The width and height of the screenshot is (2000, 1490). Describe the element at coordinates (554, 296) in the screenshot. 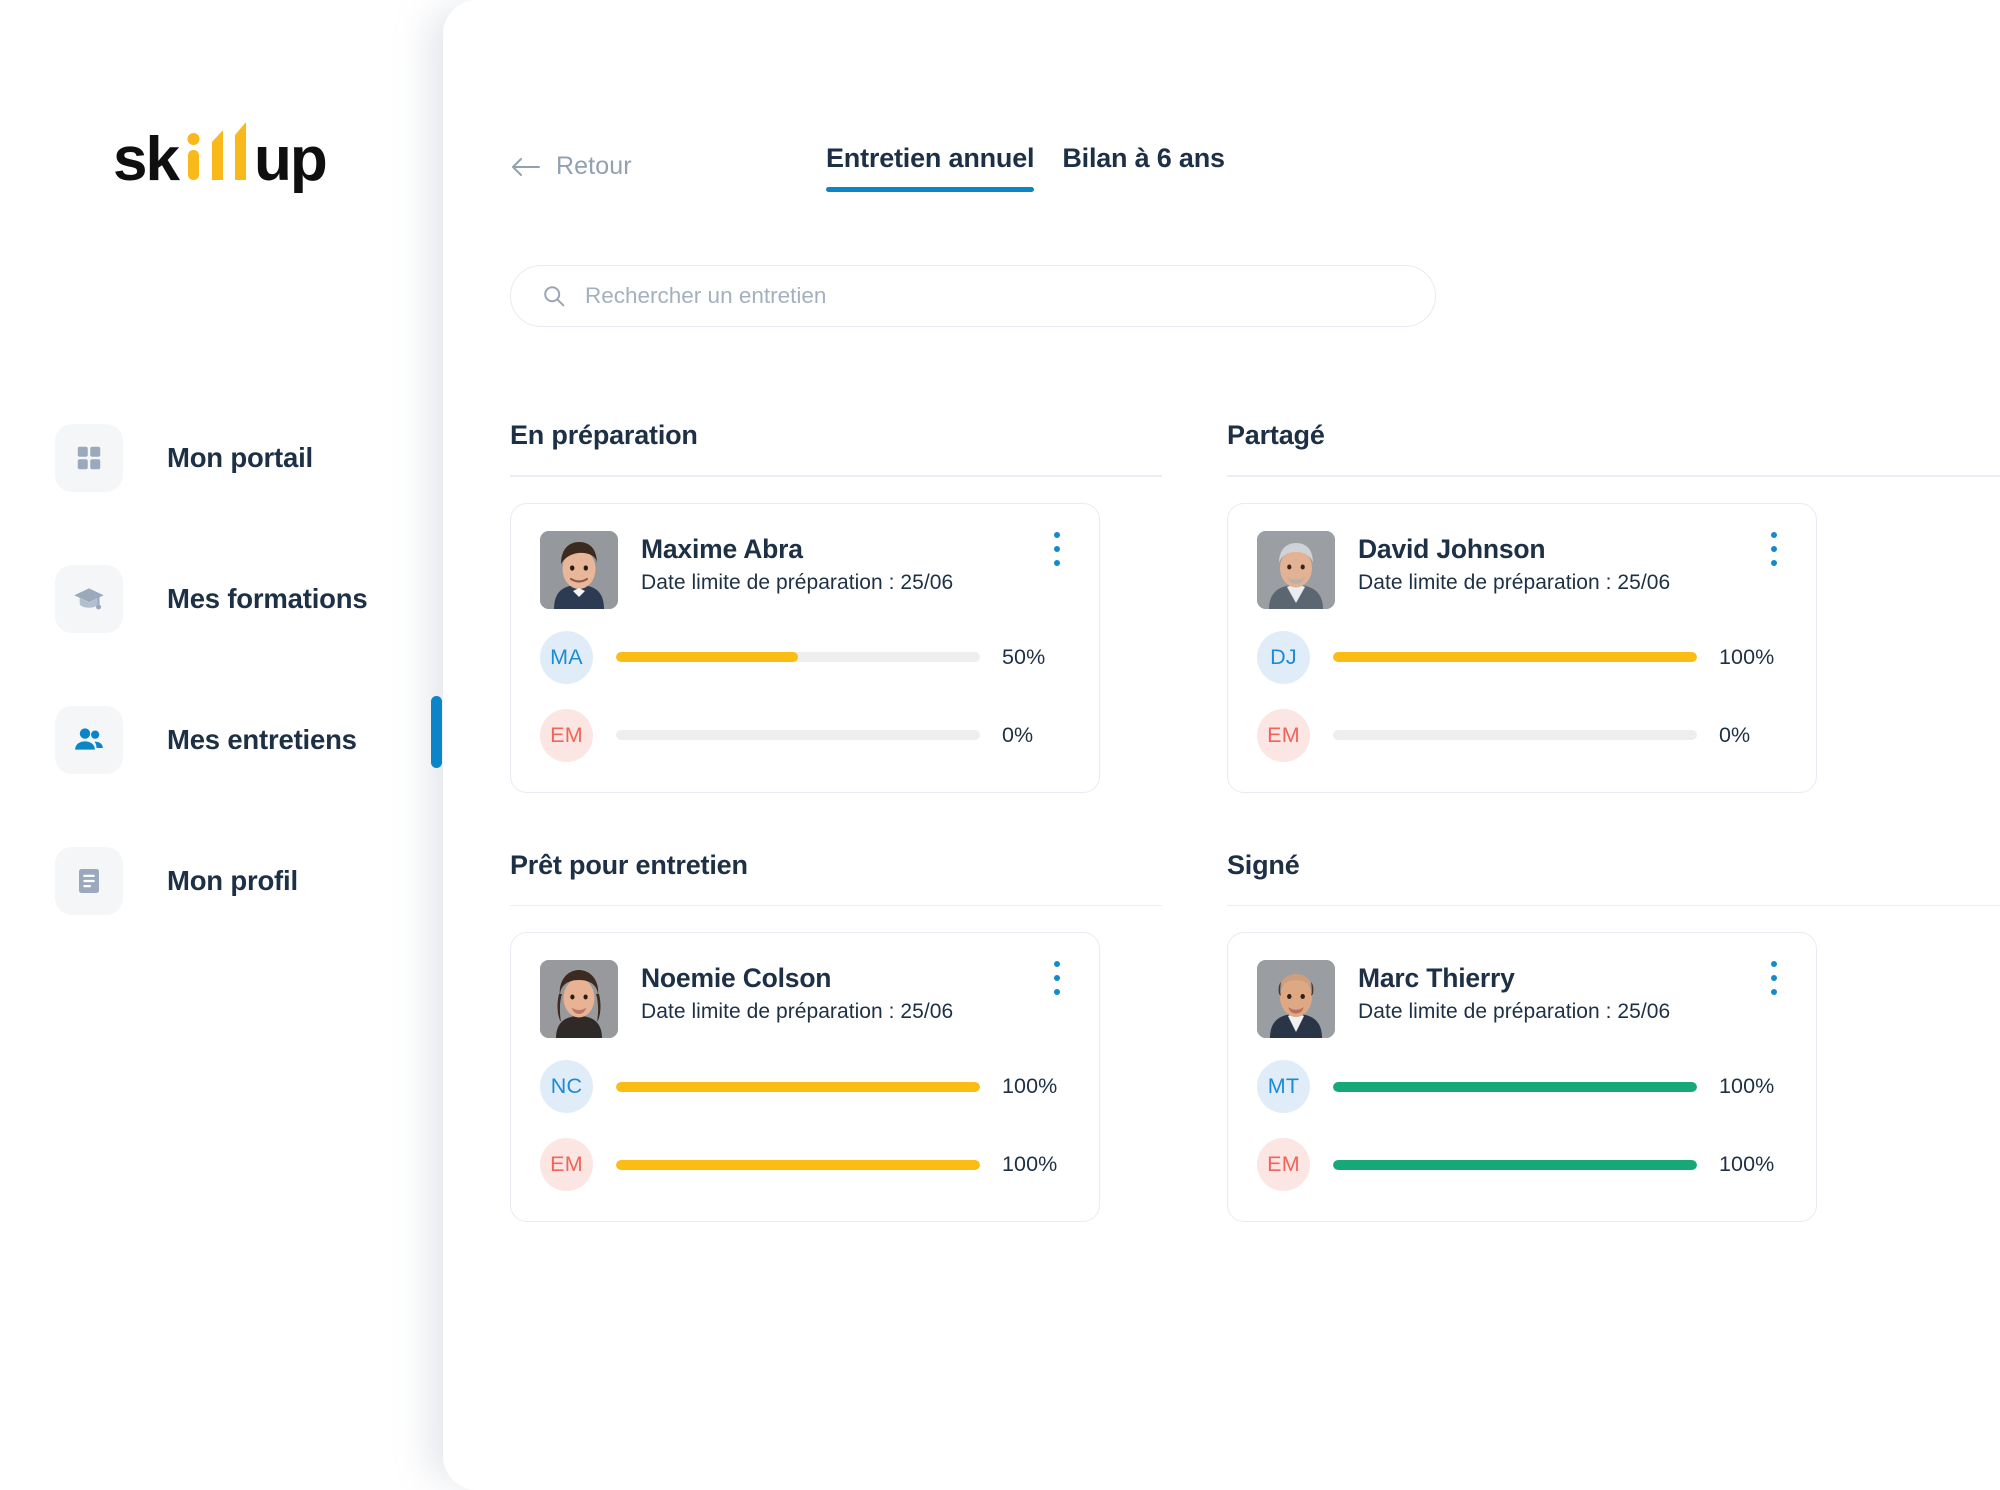

I see `search-icon` at that location.